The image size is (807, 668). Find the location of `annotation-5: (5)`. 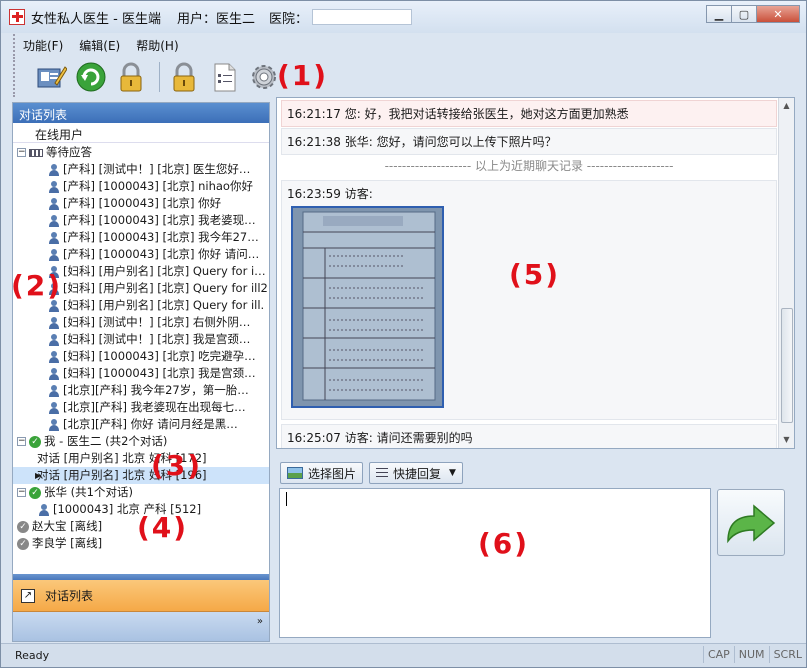

annotation-5: (5) is located at coordinates (535, 274).